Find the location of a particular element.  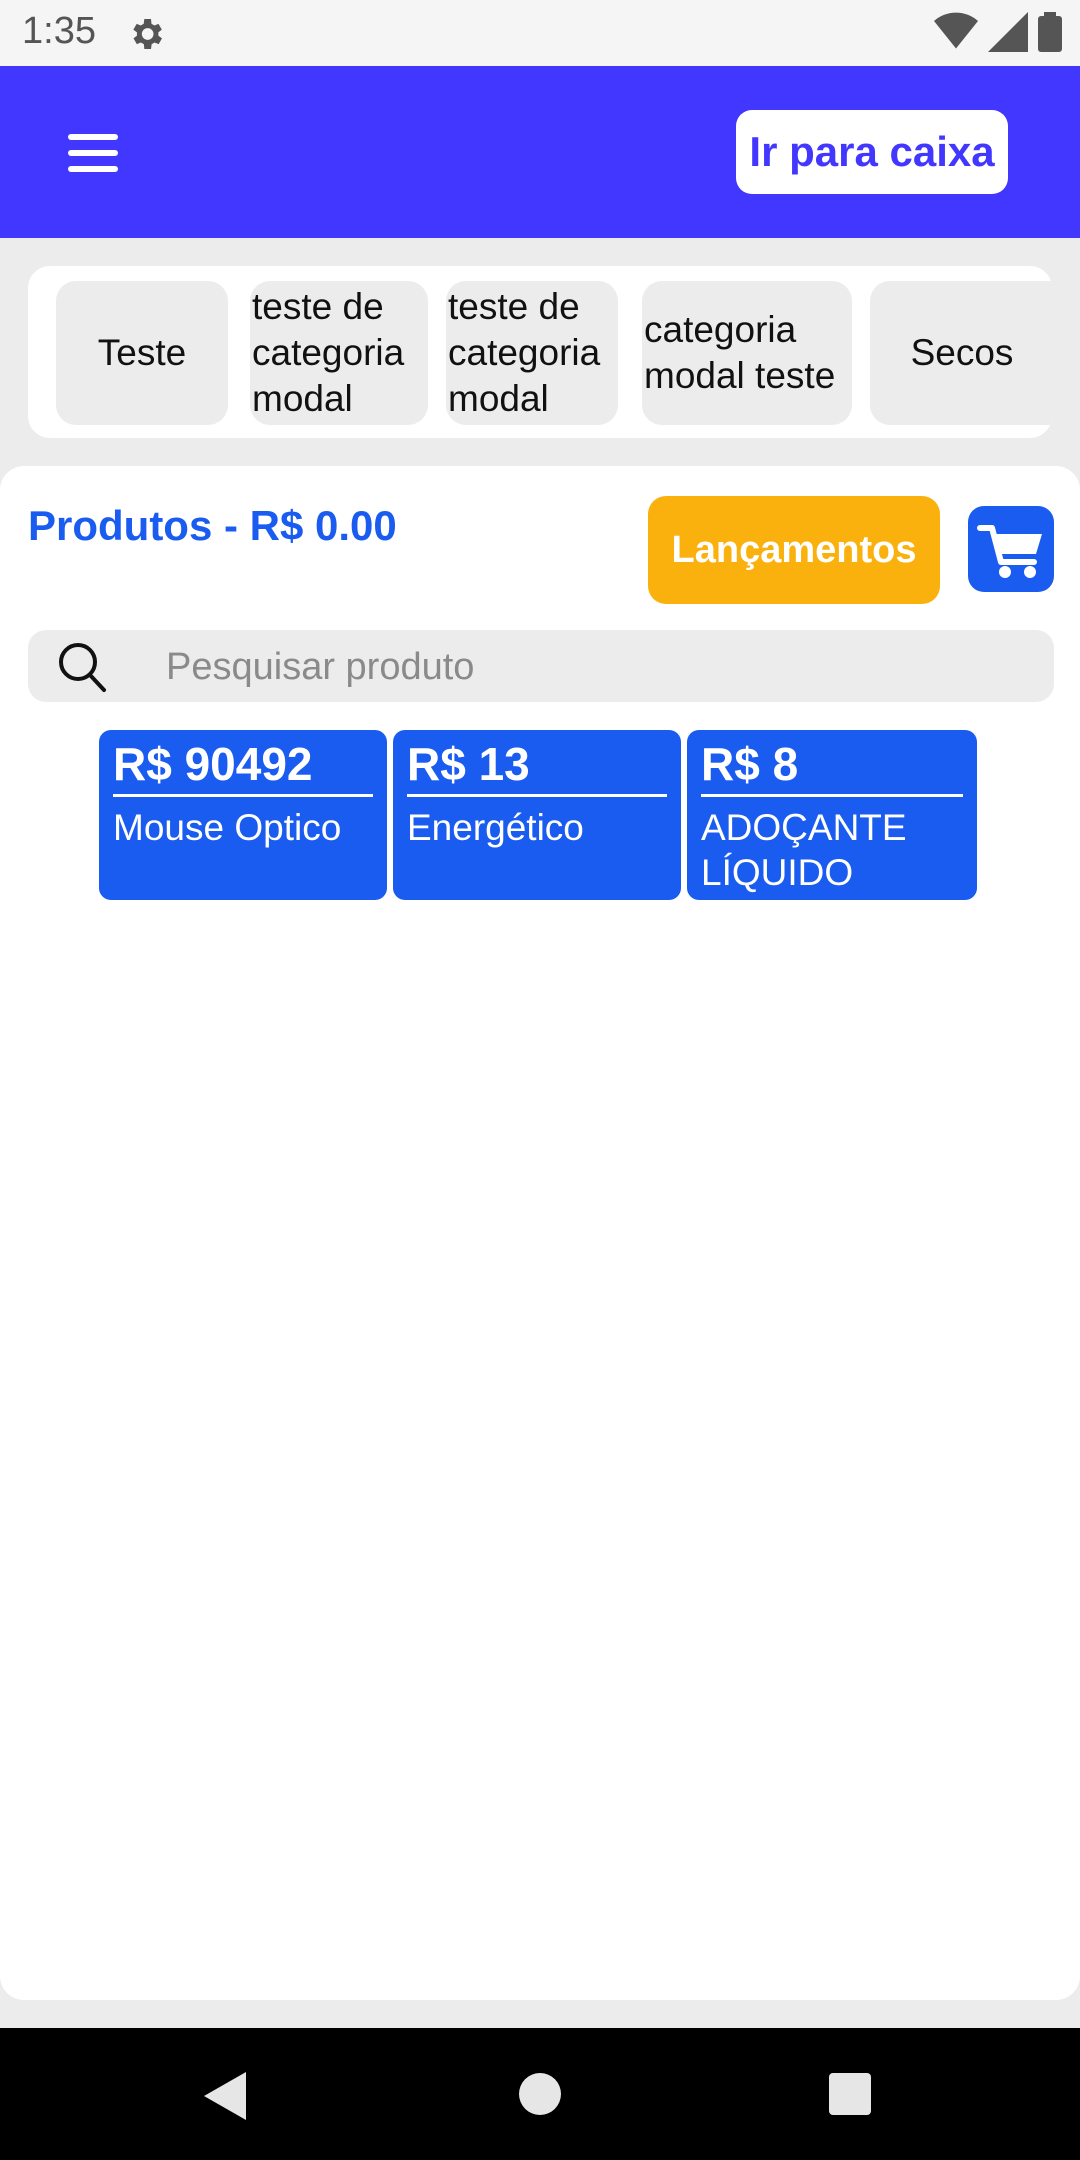

products-total-title: Produtos - R$ 0.00 is located at coordinates (212, 525).